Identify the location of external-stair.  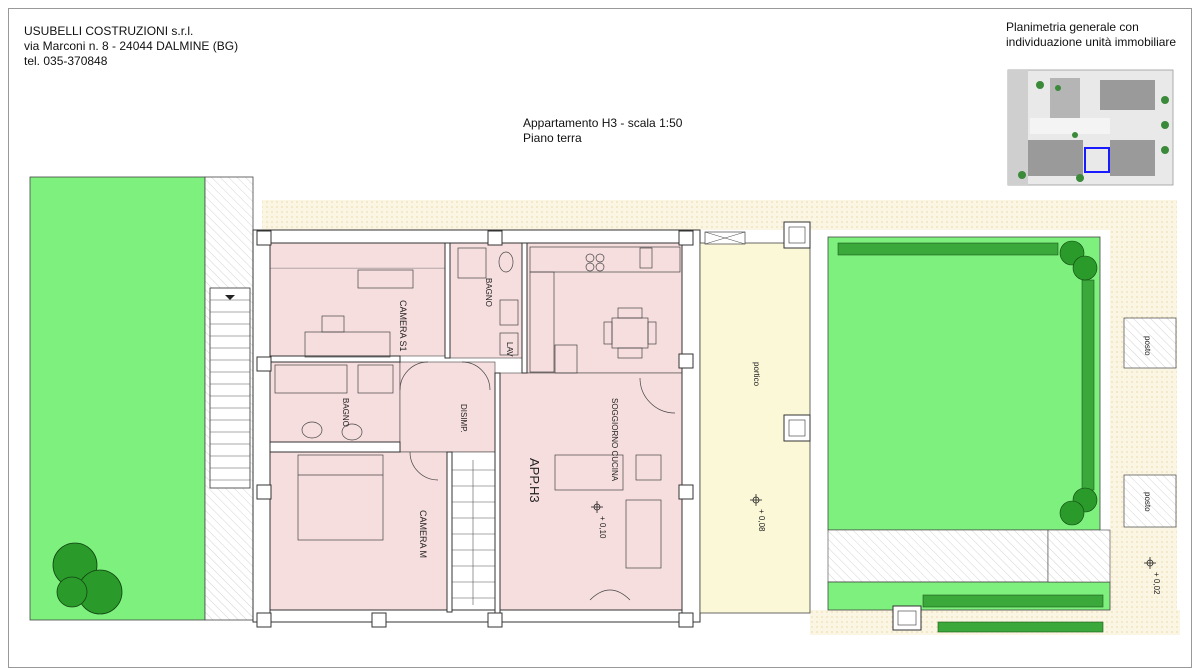
(230, 388).